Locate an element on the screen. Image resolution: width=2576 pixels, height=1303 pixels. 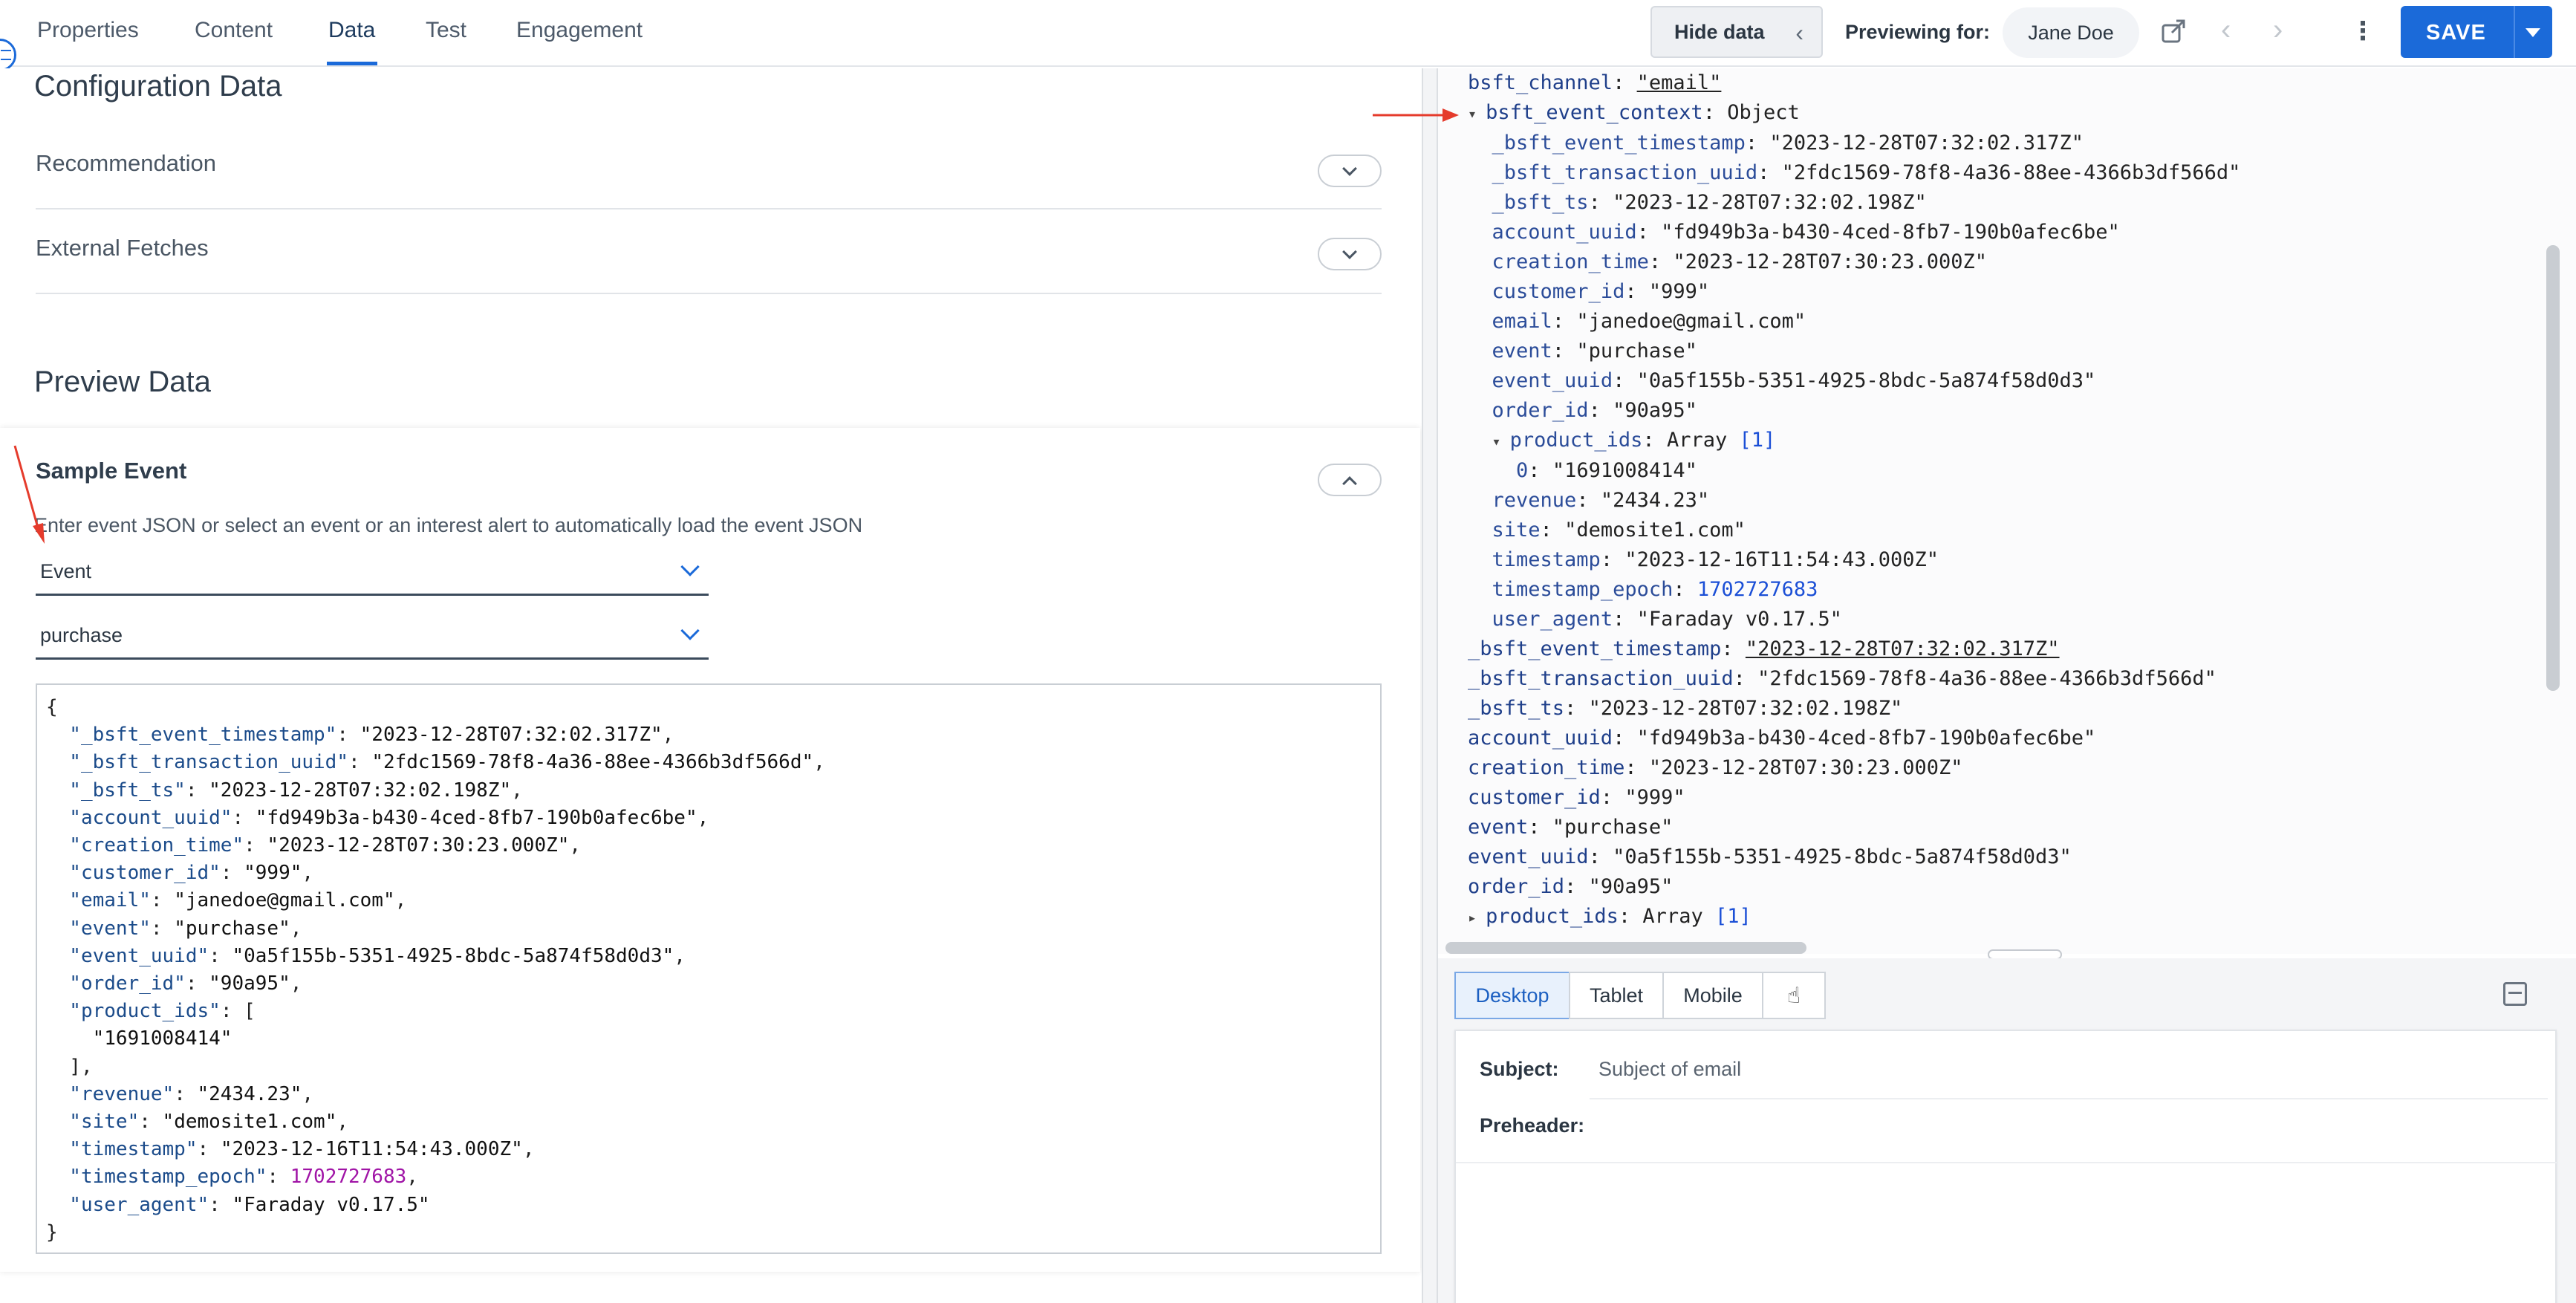
inspector-token: 0 is located at coordinates (1523, 470).